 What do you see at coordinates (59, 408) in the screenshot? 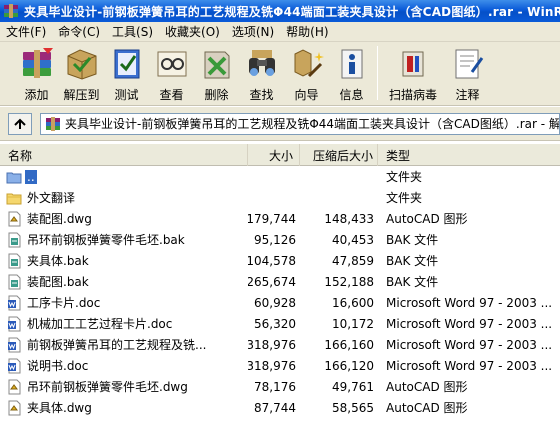
I see `file-name: 夹具体.dwg` at bounding box center [59, 408].